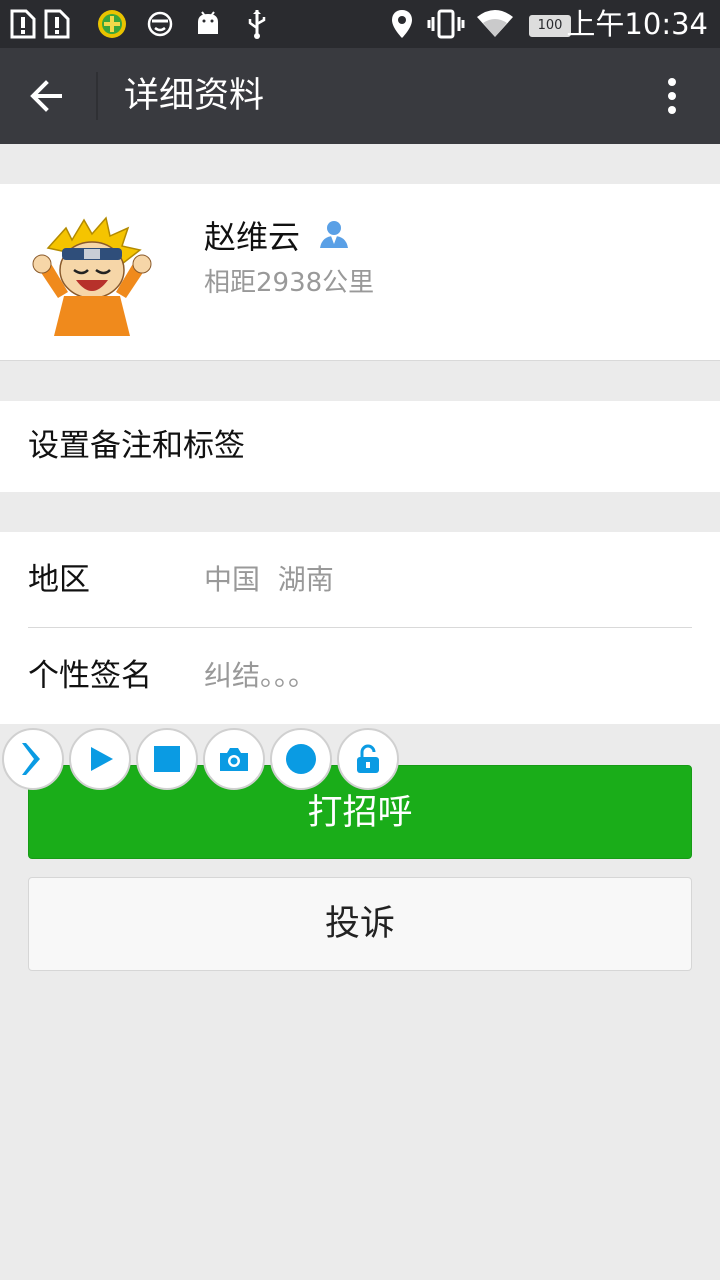 Image resolution: width=720 pixels, height=1280 pixels. Describe the element at coordinates (446, 24) in the screenshot. I see `vibrate-icon` at that location.